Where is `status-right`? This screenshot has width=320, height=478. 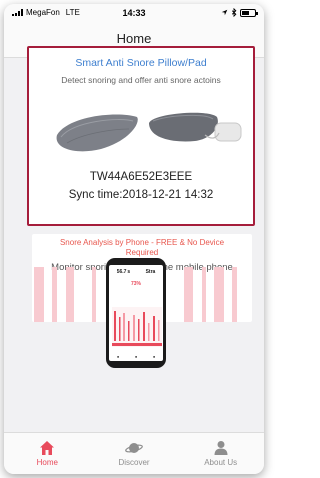 status-right is located at coordinates (239, 12).